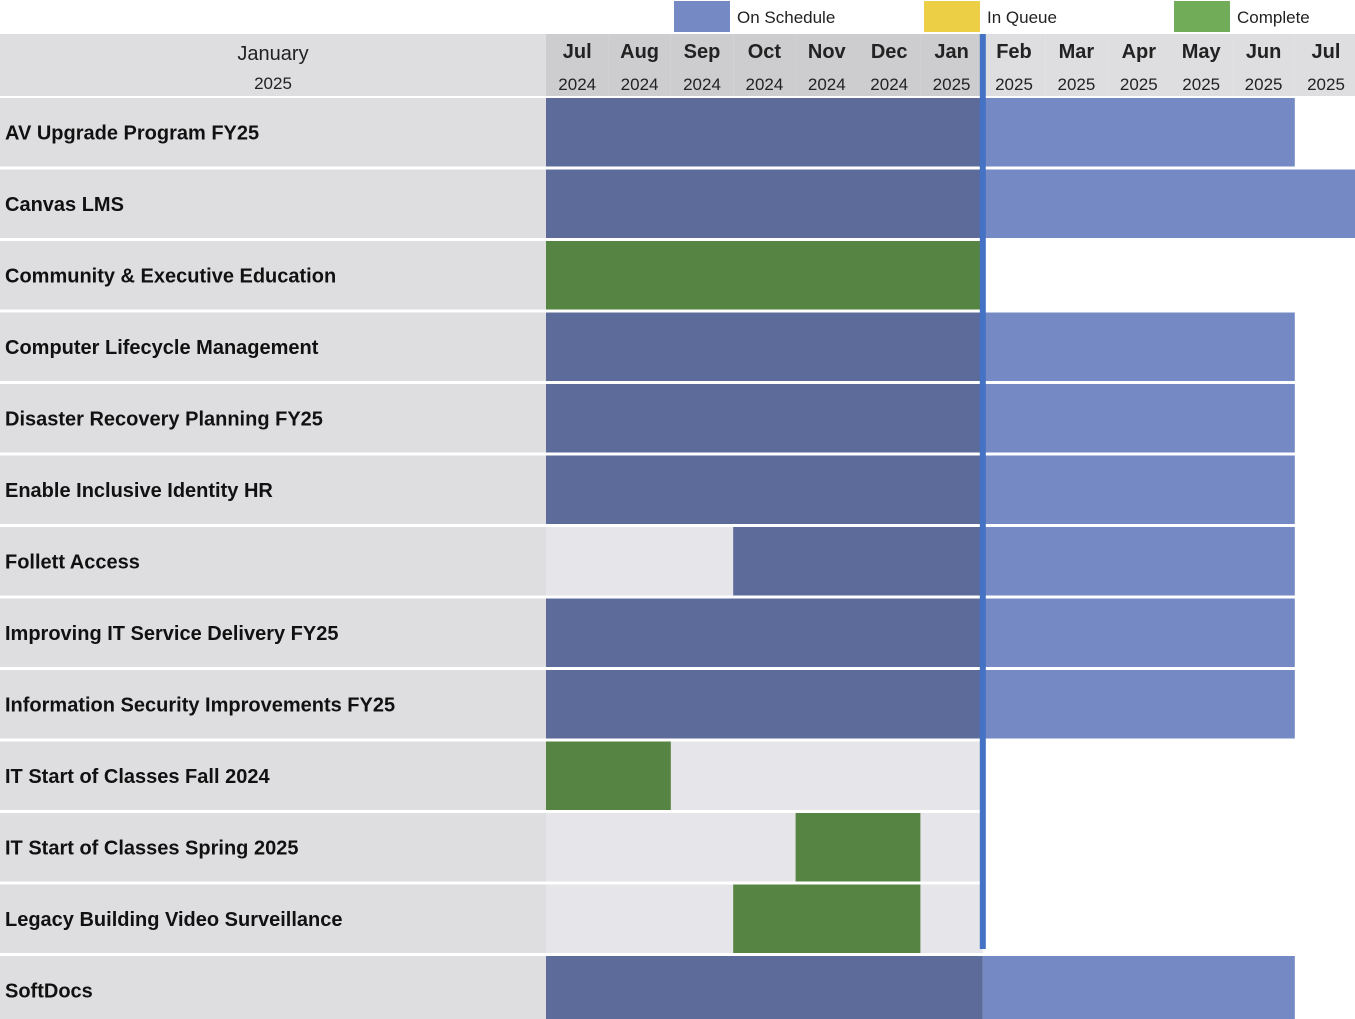  I want to click on month-tick-label: Nov, so click(827, 52).